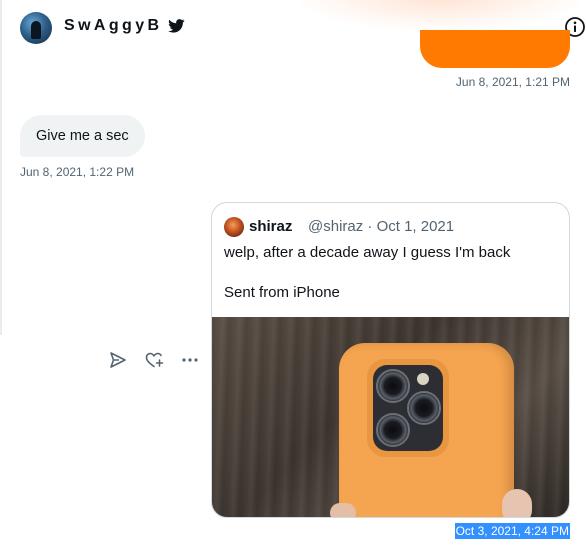  What do you see at coordinates (190, 360) in the screenshot?
I see `more-horizontal-icon` at bounding box center [190, 360].